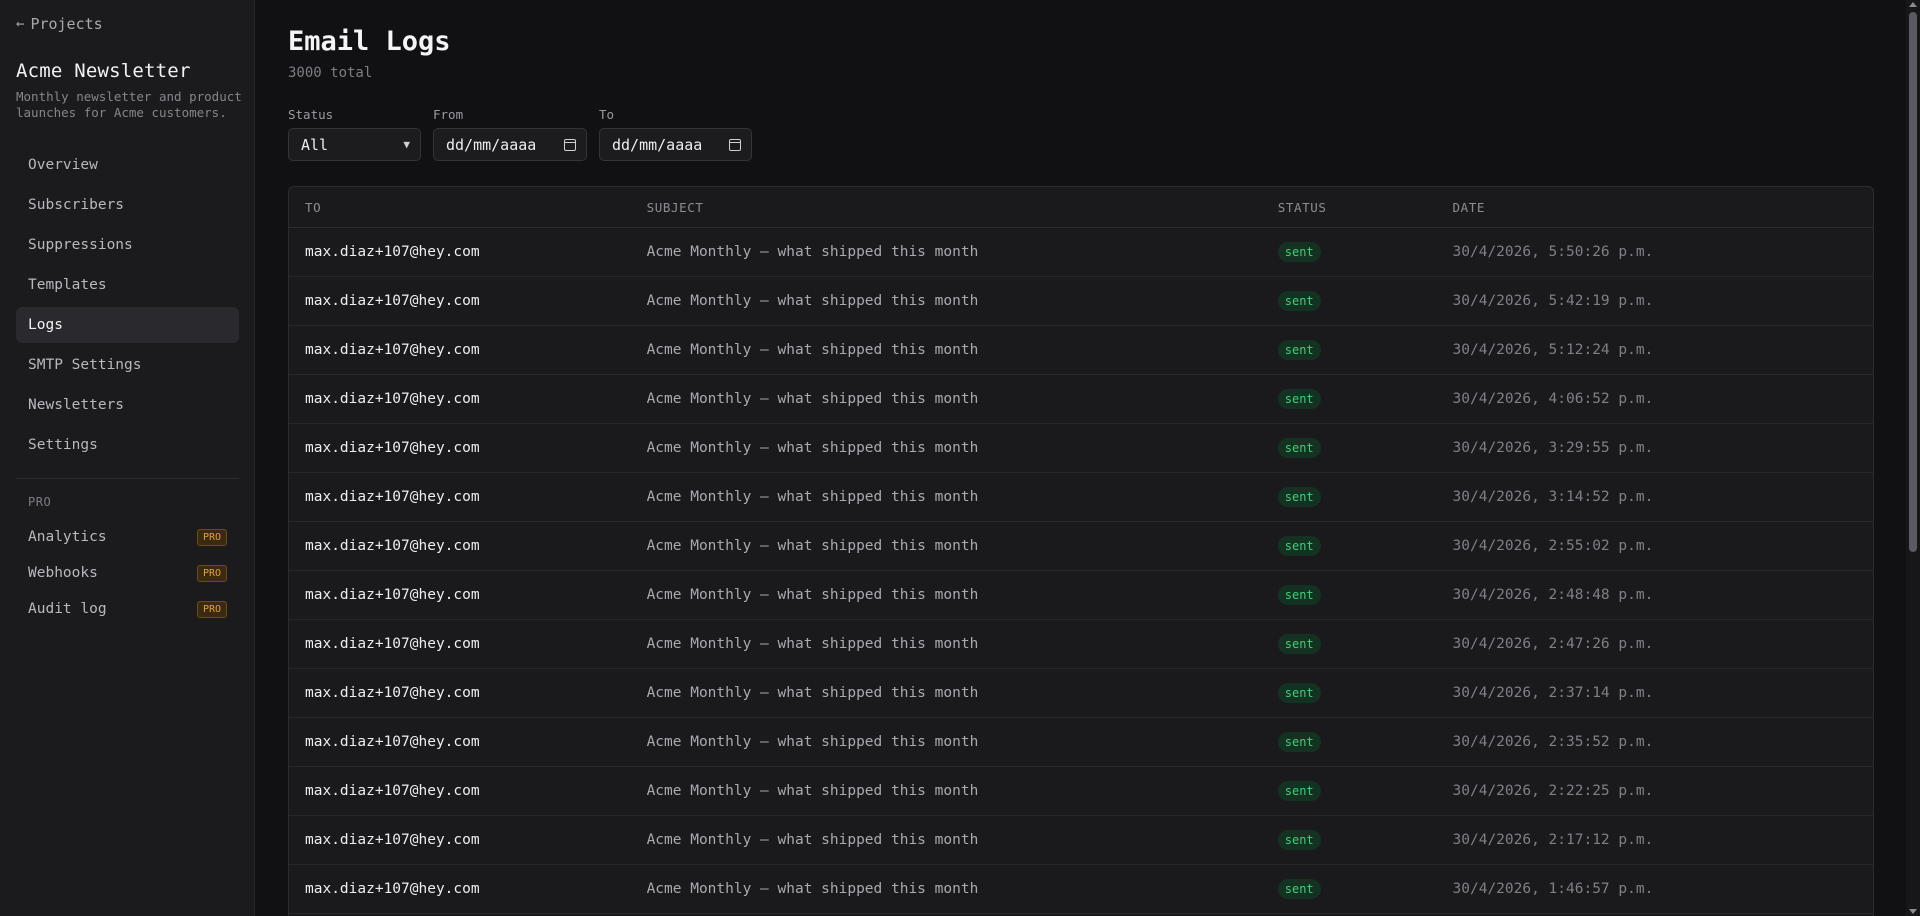 Image resolution: width=1920 pixels, height=916 pixels. What do you see at coordinates (127, 365) in the screenshot?
I see `sidebar-item-smtp-settings: SMTP Settings` at bounding box center [127, 365].